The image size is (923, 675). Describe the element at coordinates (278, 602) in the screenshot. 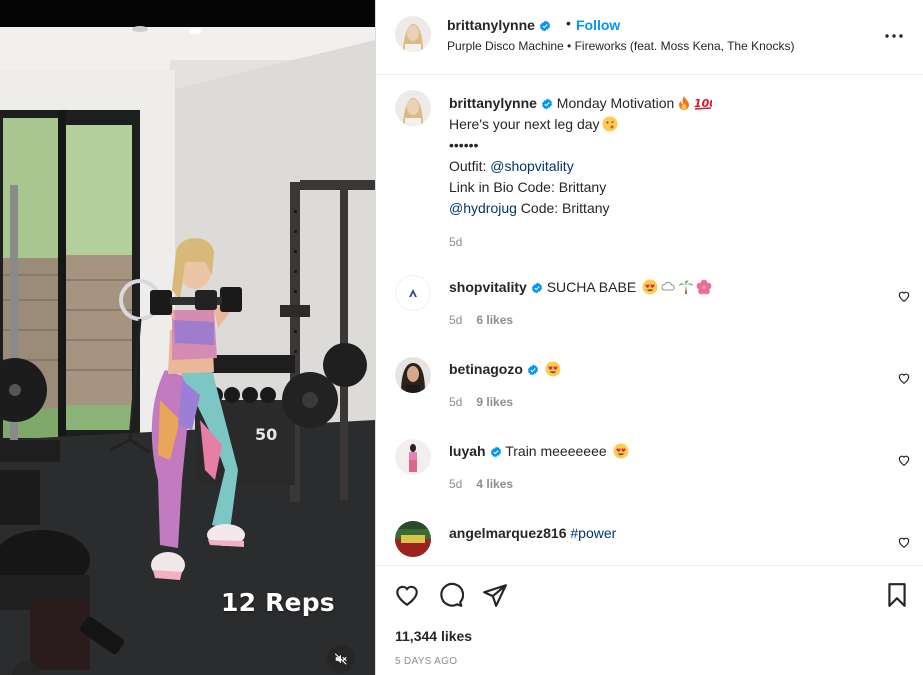

I see `video-overlay-text: 12 Reps` at that location.